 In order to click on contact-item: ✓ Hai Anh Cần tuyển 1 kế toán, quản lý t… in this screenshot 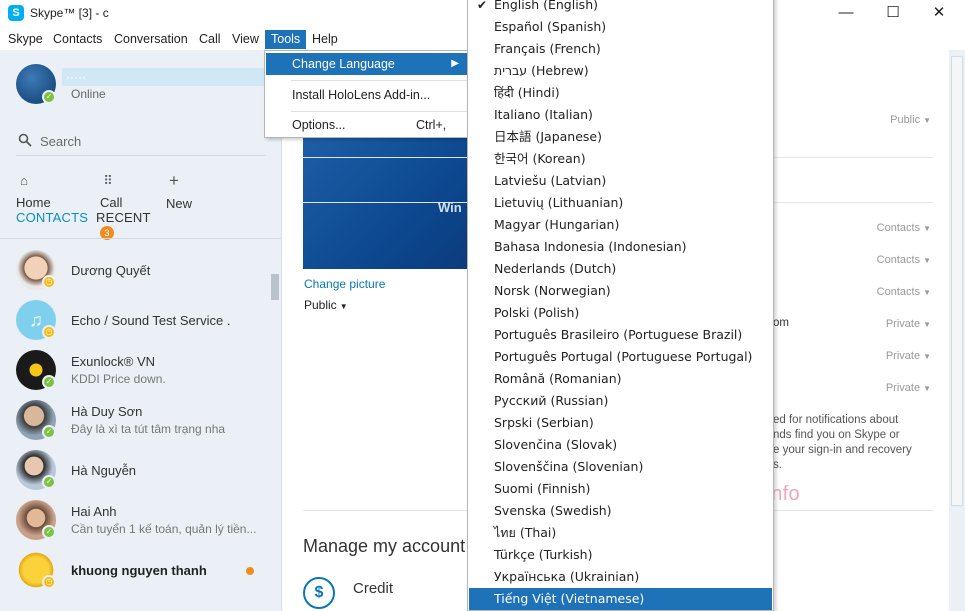, I will do `click(135, 520)`.